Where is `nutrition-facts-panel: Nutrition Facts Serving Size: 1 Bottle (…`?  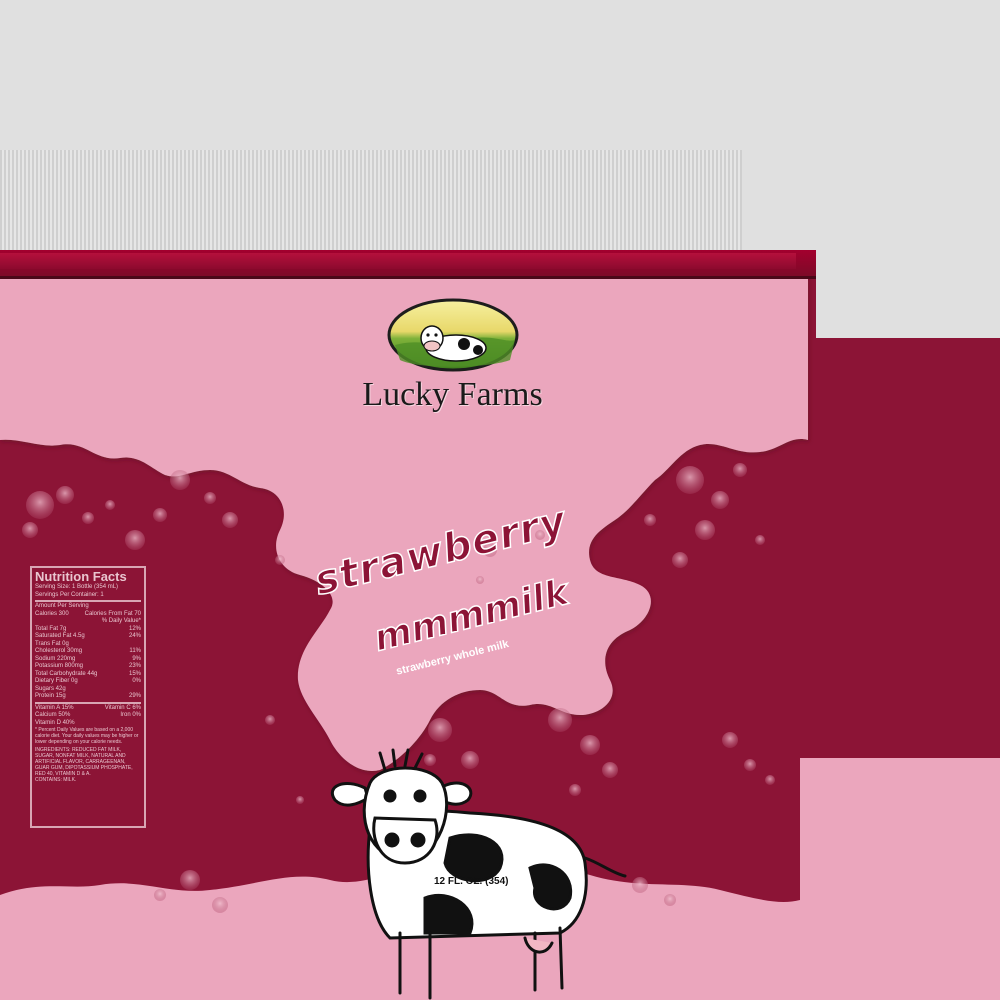
nutrition-facts-panel: Nutrition Facts Serving Size: 1 Bottle (… is located at coordinates (88, 697).